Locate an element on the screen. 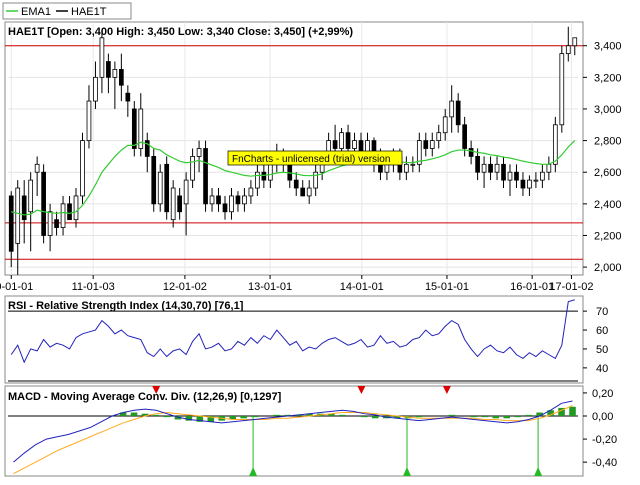  price-x-tick-label: 10-01-01 is located at coordinates (16, 287).